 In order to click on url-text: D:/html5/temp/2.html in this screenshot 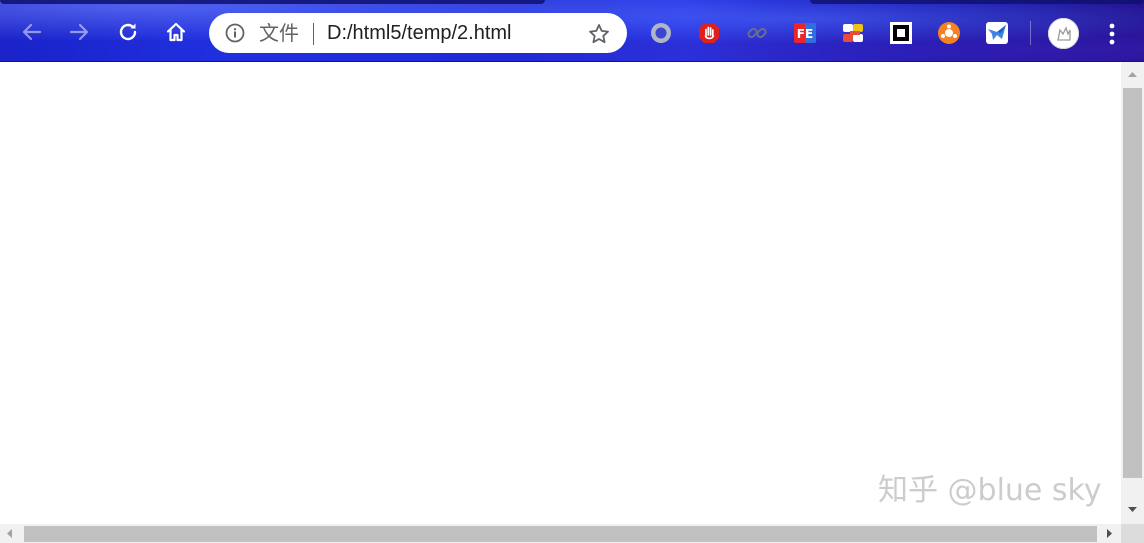, I will do `click(419, 33)`.